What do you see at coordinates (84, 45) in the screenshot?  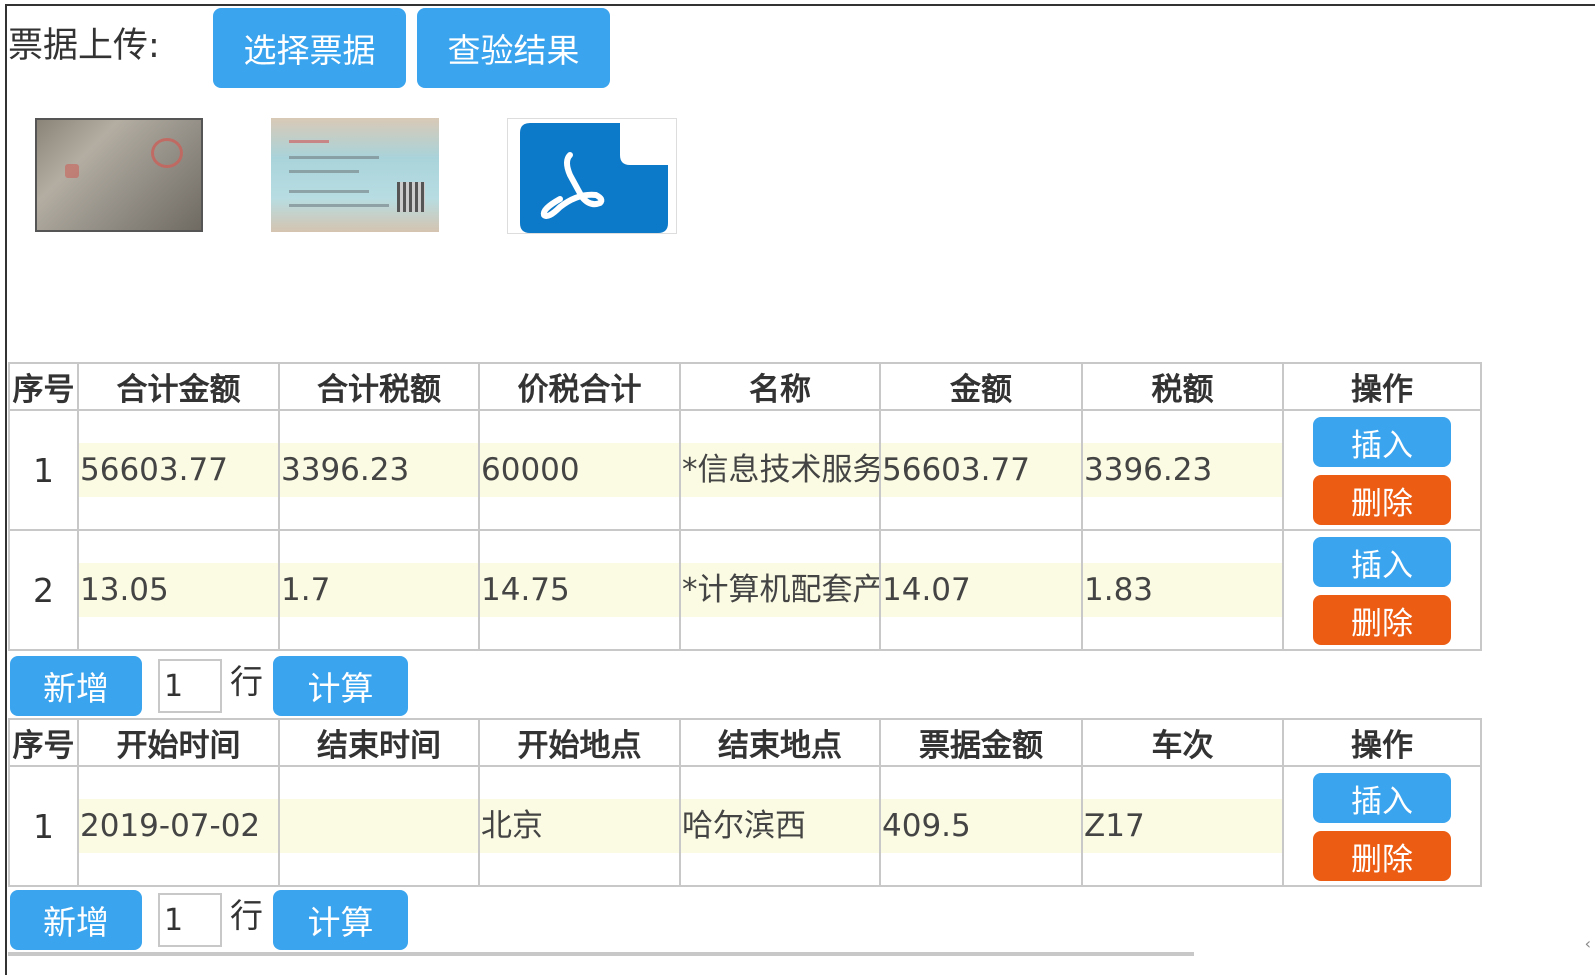 I see `upload-label: 票据上传:` at bounding box center [84, 45].